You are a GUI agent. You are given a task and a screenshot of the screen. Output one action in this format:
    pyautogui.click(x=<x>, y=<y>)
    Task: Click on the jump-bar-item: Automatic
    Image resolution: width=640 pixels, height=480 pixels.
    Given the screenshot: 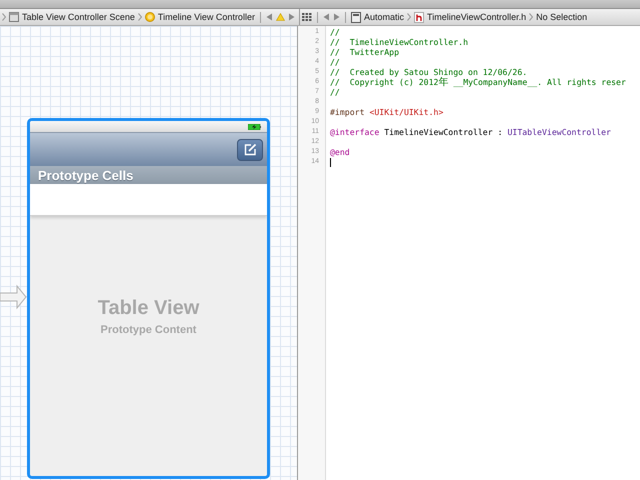 What is the action you would take?
    pyautogui.click(x=377, y=17)
    